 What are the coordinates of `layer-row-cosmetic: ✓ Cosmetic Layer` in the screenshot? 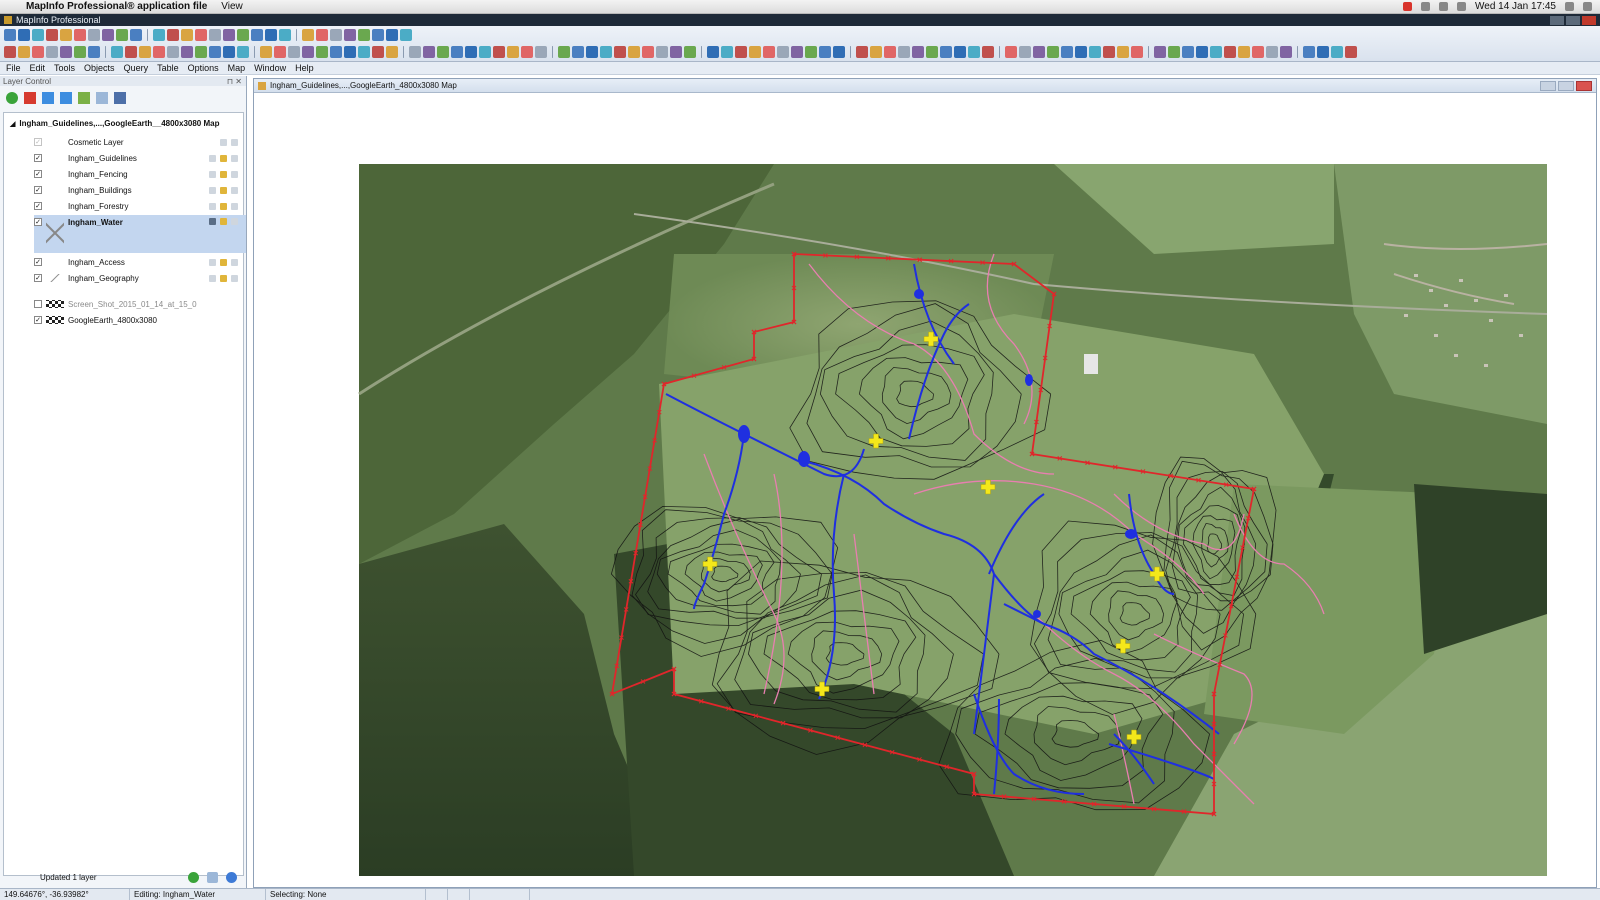 It's located at (140, 142).